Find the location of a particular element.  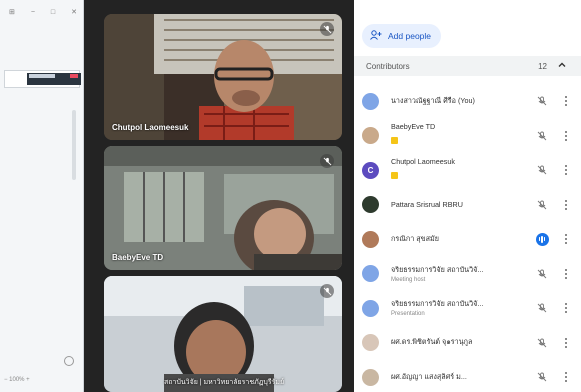

contributors-header: Contributors 12 is located at coordinates (467, 66).